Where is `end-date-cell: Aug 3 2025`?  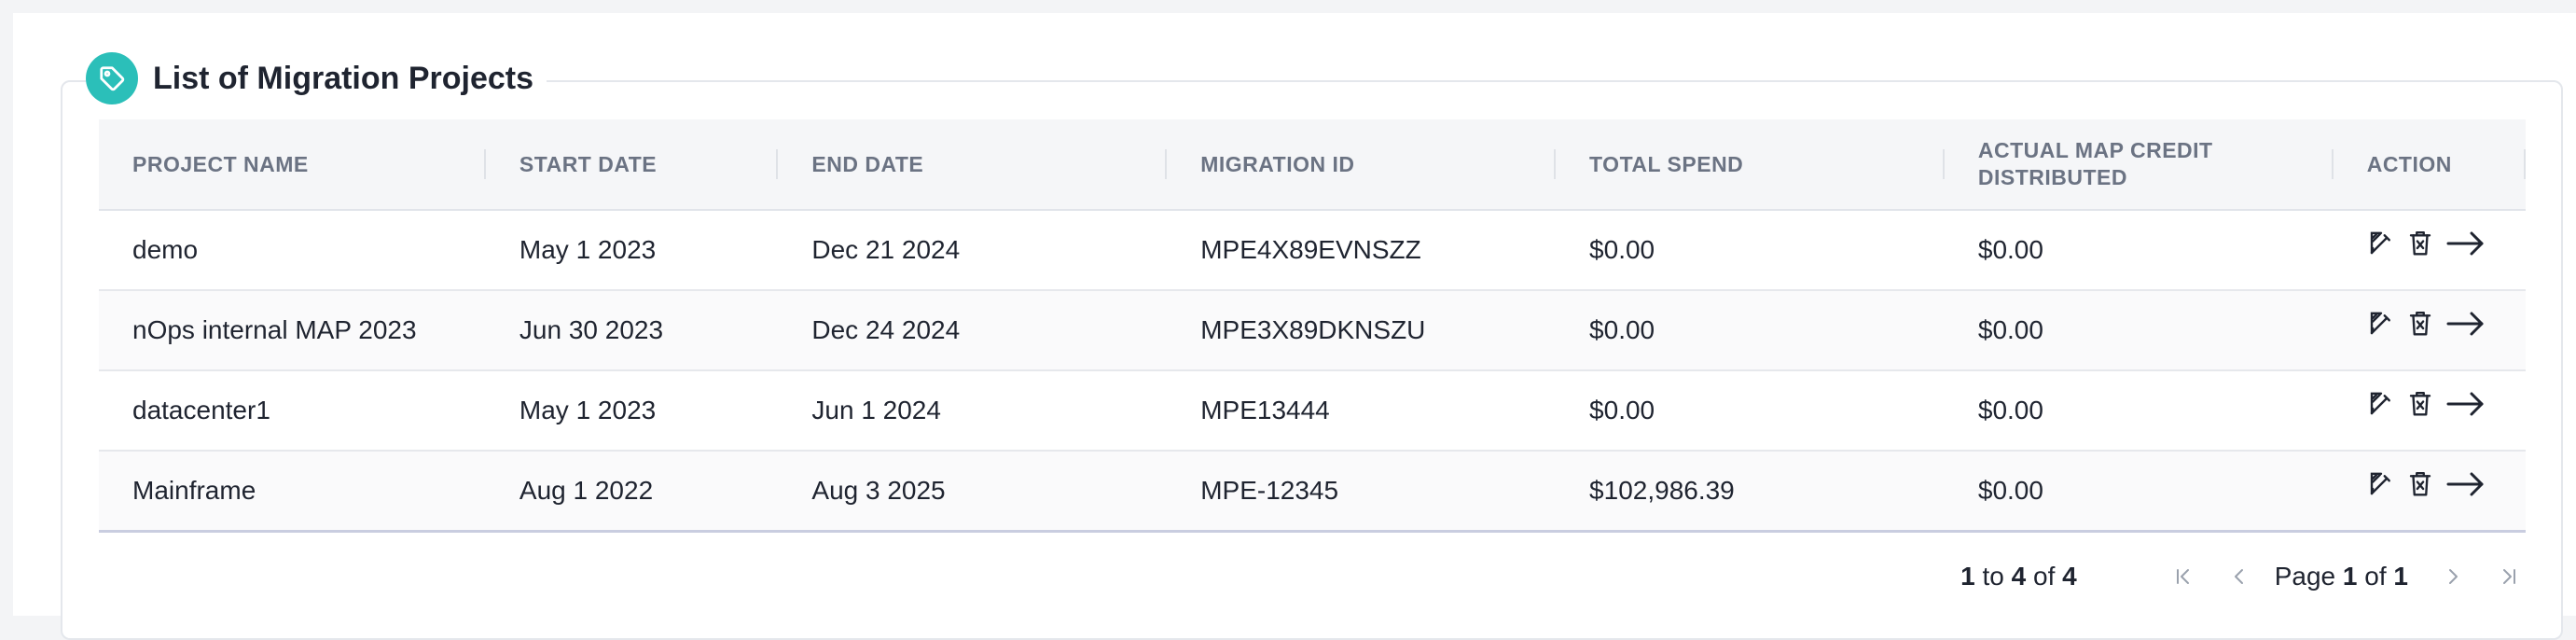
end-date-cell: Aug 3 2025 is located at coordinates (878, 490).